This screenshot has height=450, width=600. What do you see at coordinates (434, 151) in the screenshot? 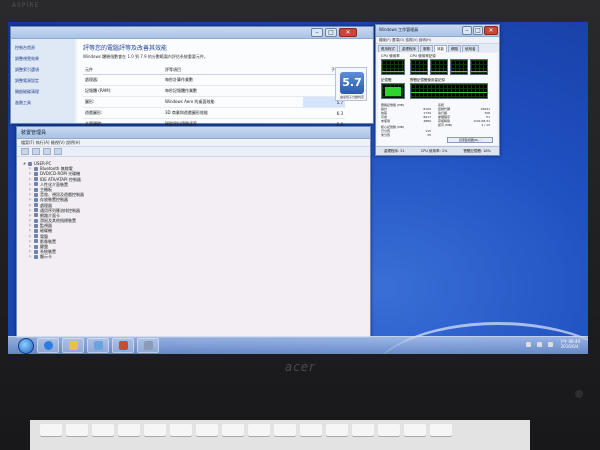
I see `status-cpu: CPU 使用率: 1%` at bounding box center [434, 151].